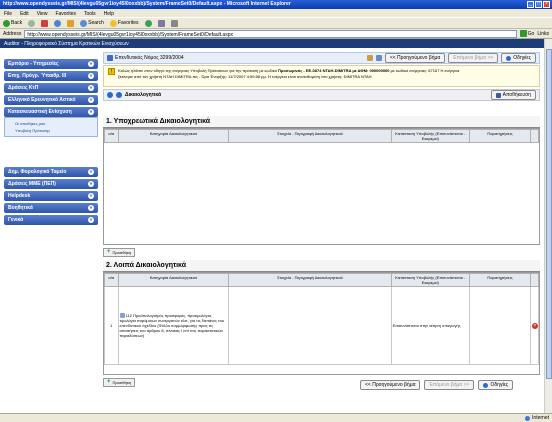 Image resolution: width=552 pixels, height=422 pixels. What do you see at coordinates (51, 196) in the screenshot?
I see `sidebar-item-helpdesk: Helpdesk »` at bounding box center [51, 196].